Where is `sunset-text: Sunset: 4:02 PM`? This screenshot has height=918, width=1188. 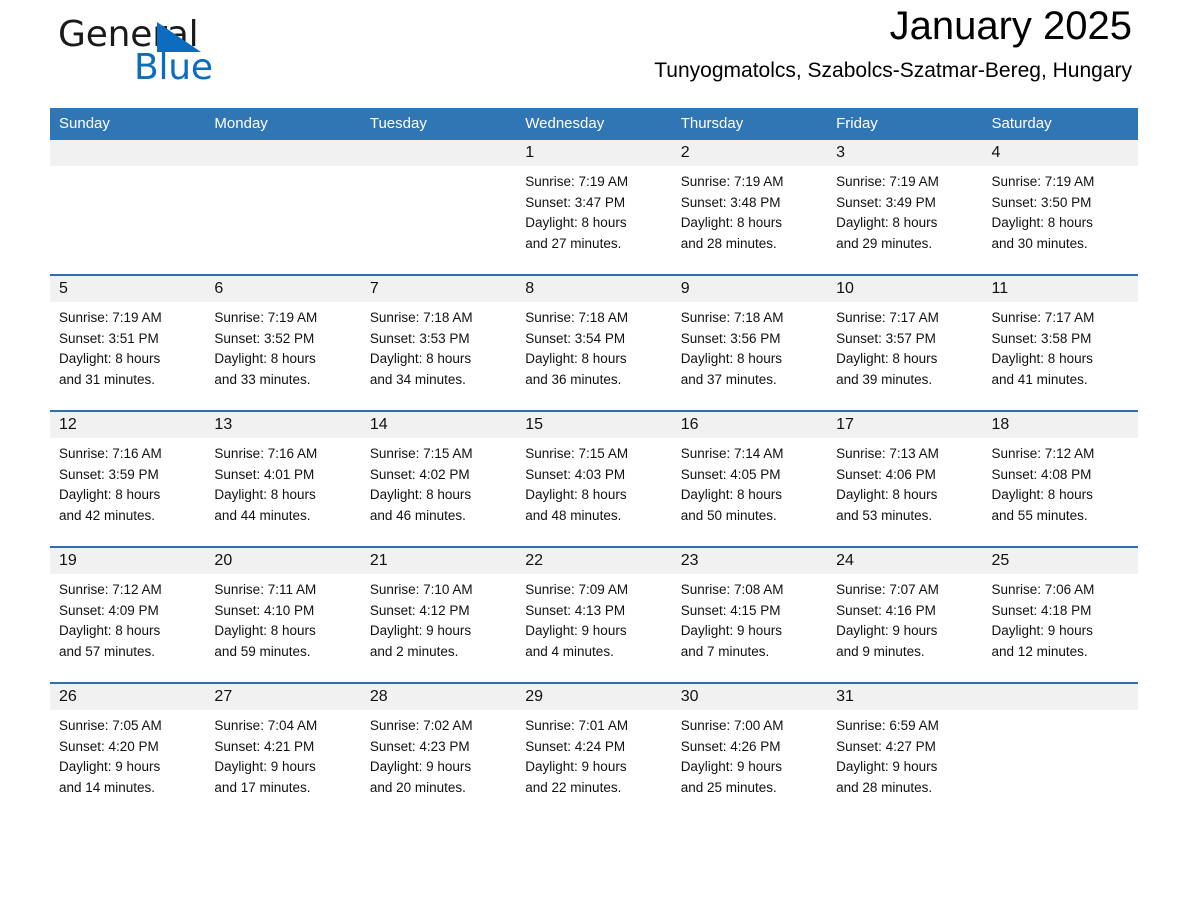
sunset-text: Sunset: 4:02 PM is located at coordinates (419, 474).